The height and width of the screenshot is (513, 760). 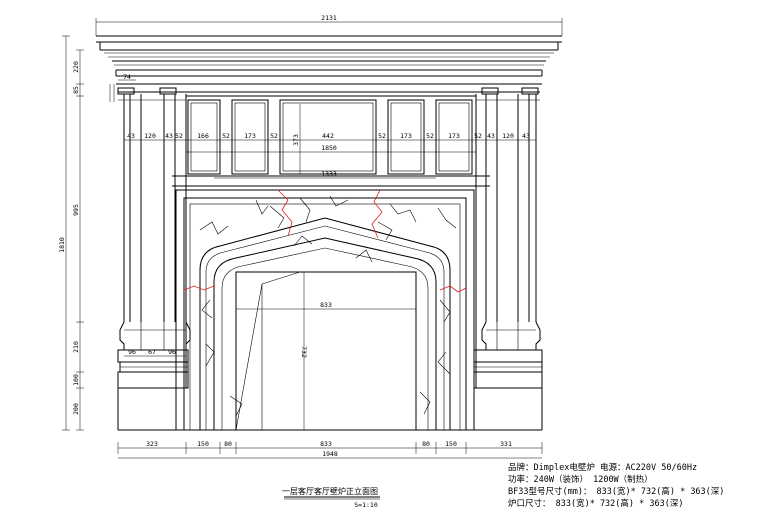 What do you see at coordinates (454, 136) in the screenshot?
I see `dim-row-12: 173` at bounding box center [454, 136].